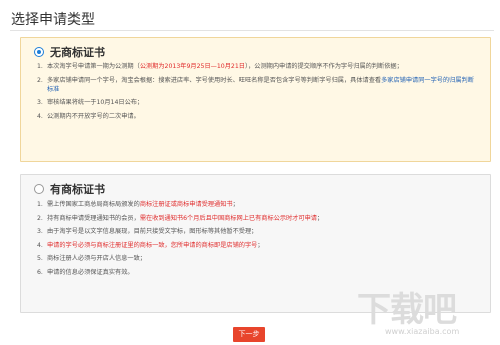  I want to click on note-text-part: 审核结果将统一于10月14日公布；, so click(95, 102).